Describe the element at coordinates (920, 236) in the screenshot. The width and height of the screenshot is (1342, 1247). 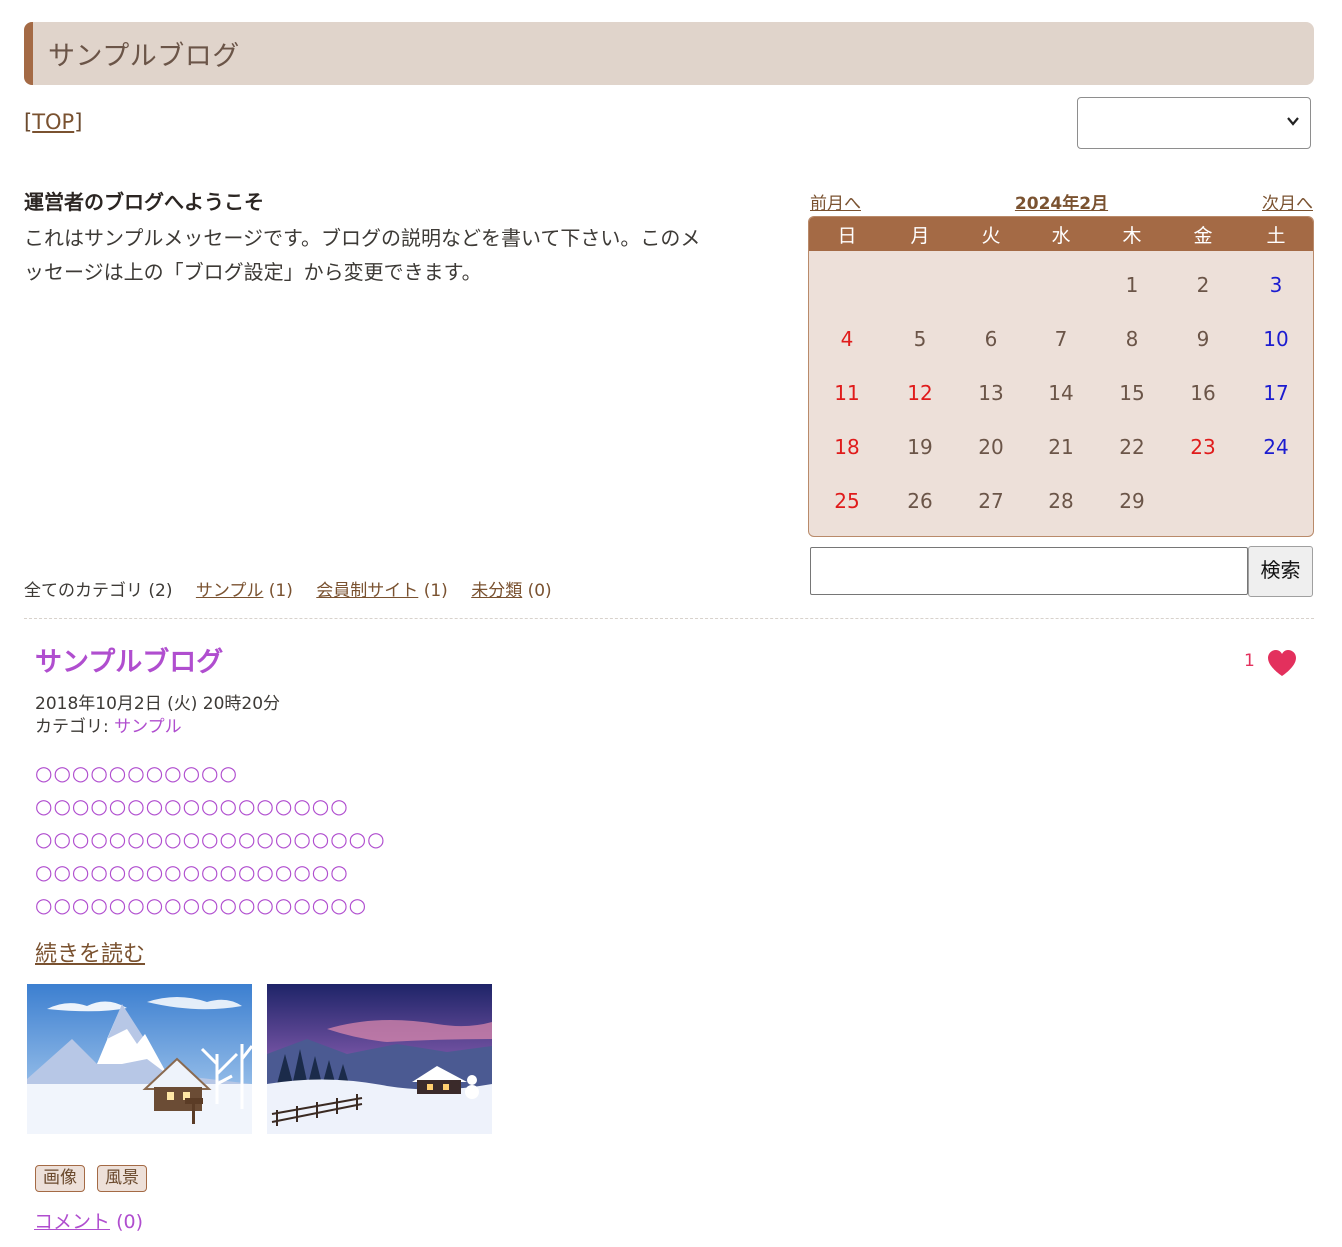
I see `weekday-mon: 月` at that location.